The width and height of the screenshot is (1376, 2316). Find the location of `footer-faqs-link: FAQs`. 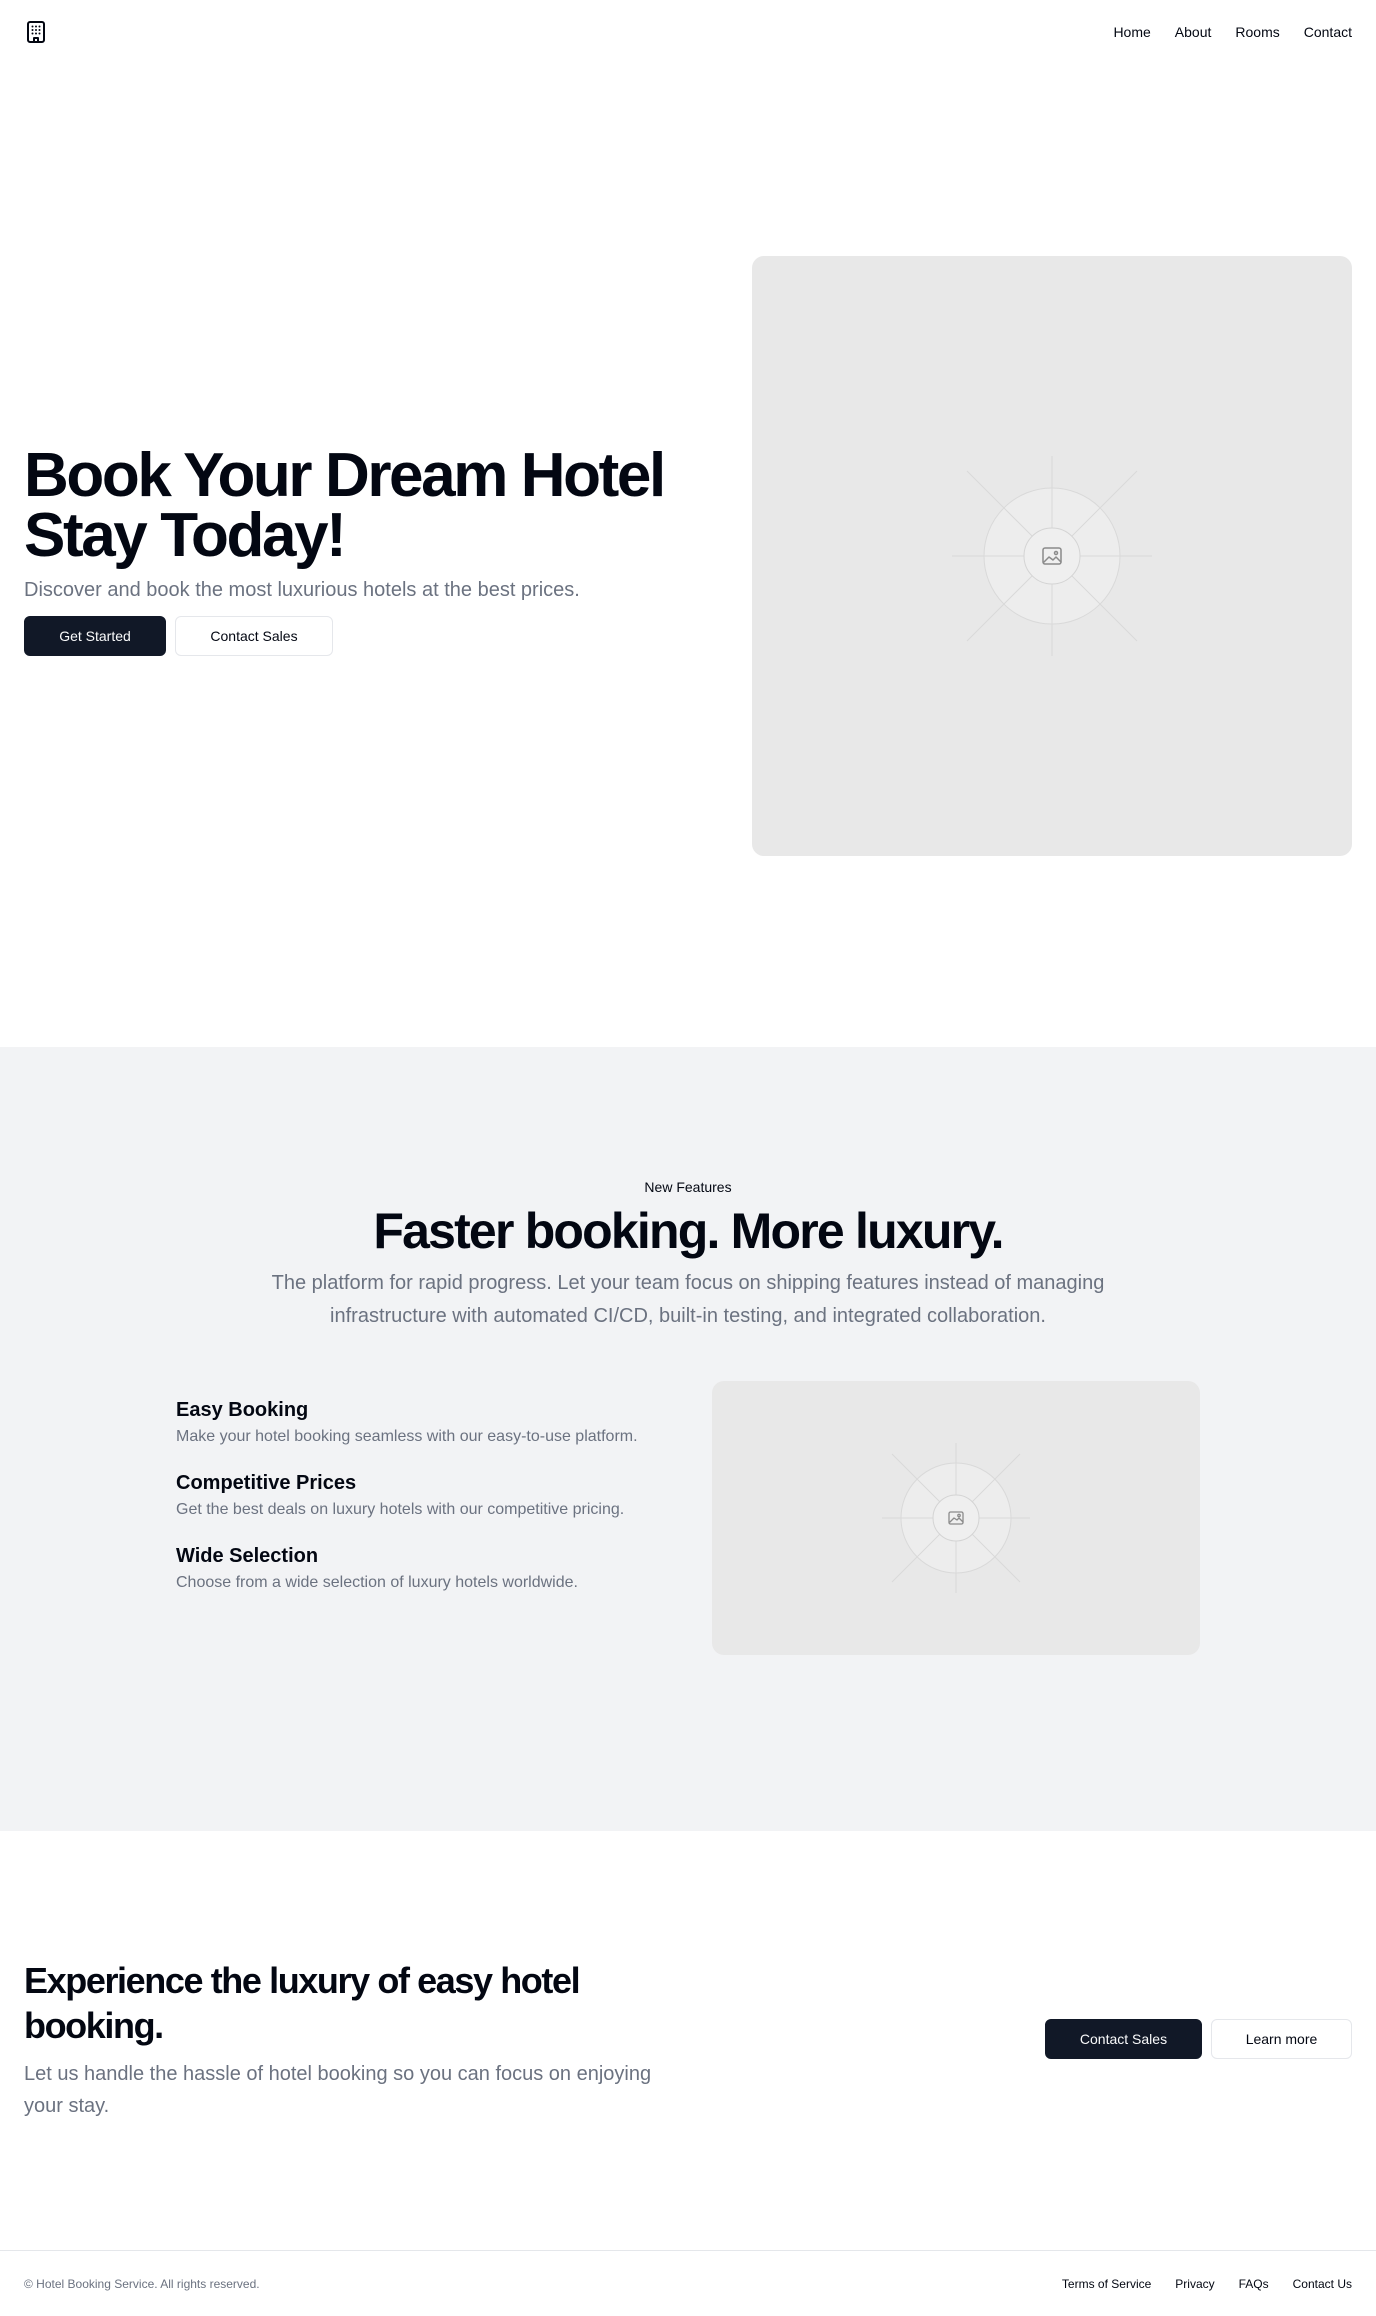

footer-faqs-link: FAQs is located at coordinates (1254, 2284).